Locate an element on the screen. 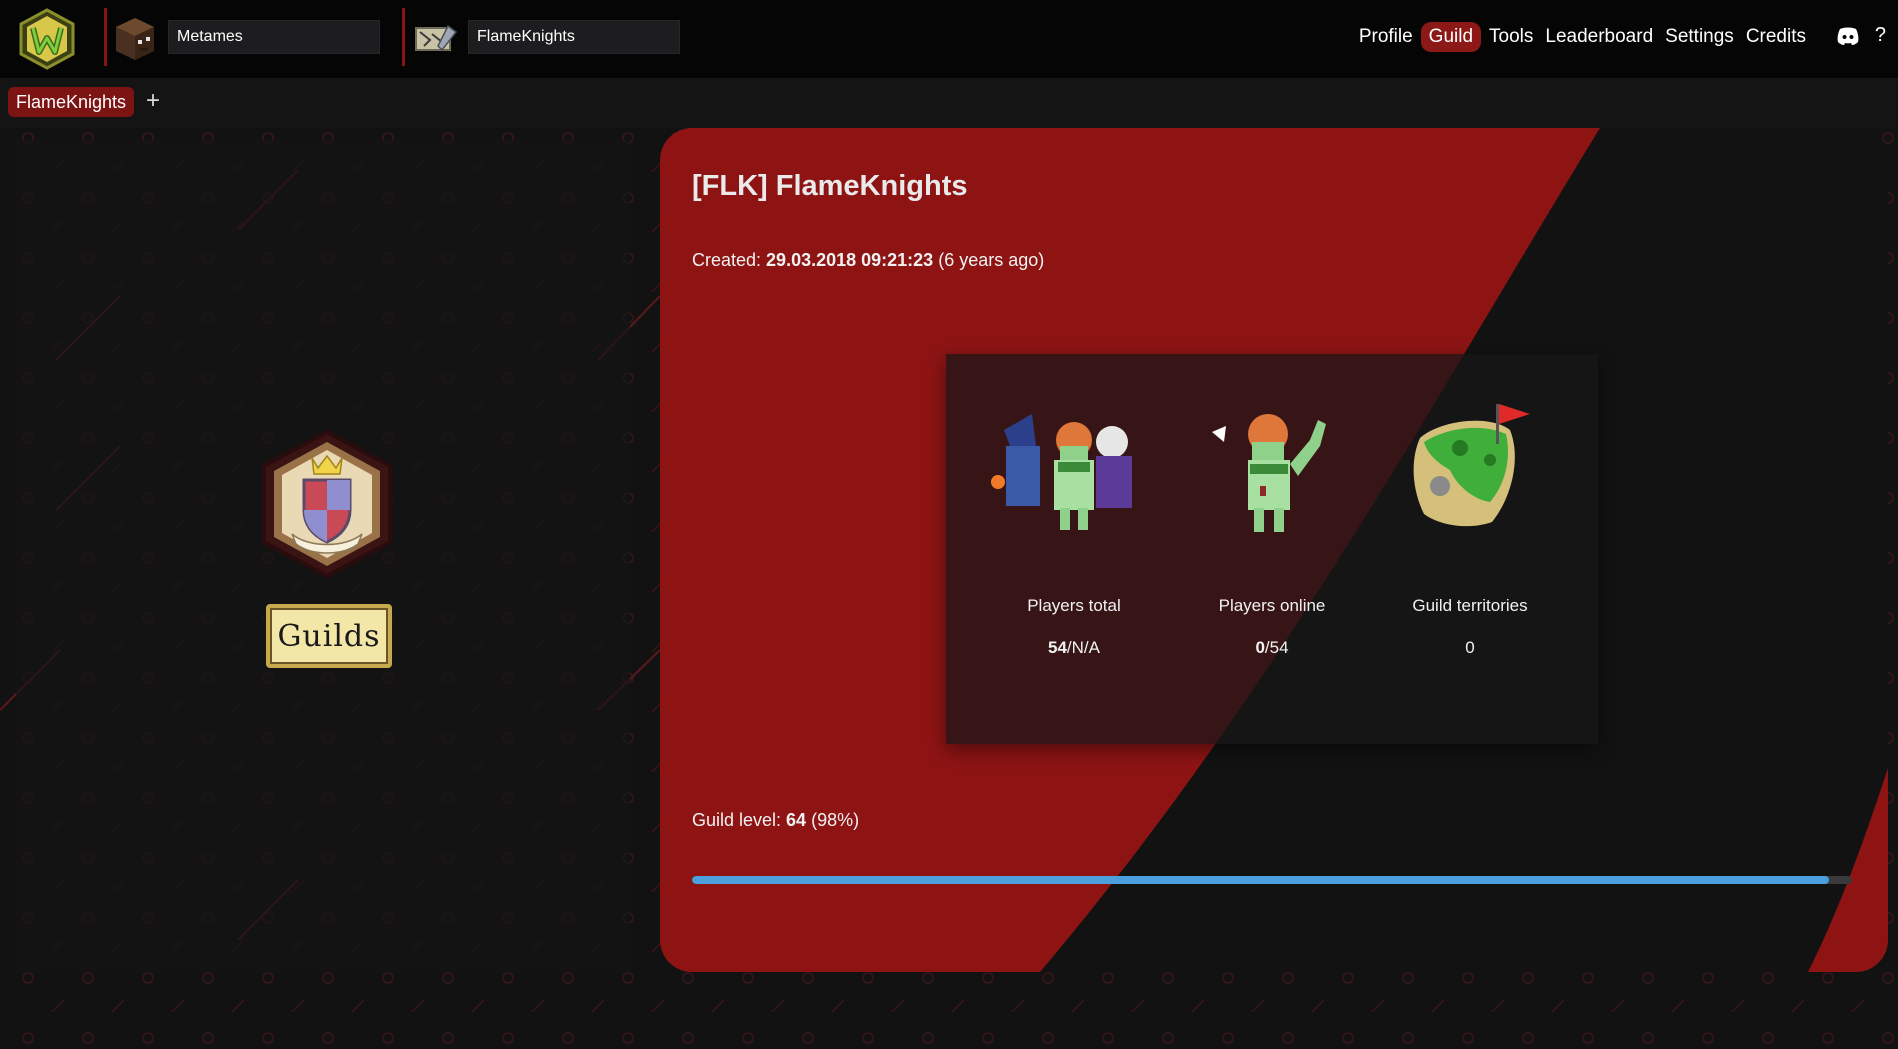  nav-leaderboard: Leaderboard is located at coordinates (1599, 37).